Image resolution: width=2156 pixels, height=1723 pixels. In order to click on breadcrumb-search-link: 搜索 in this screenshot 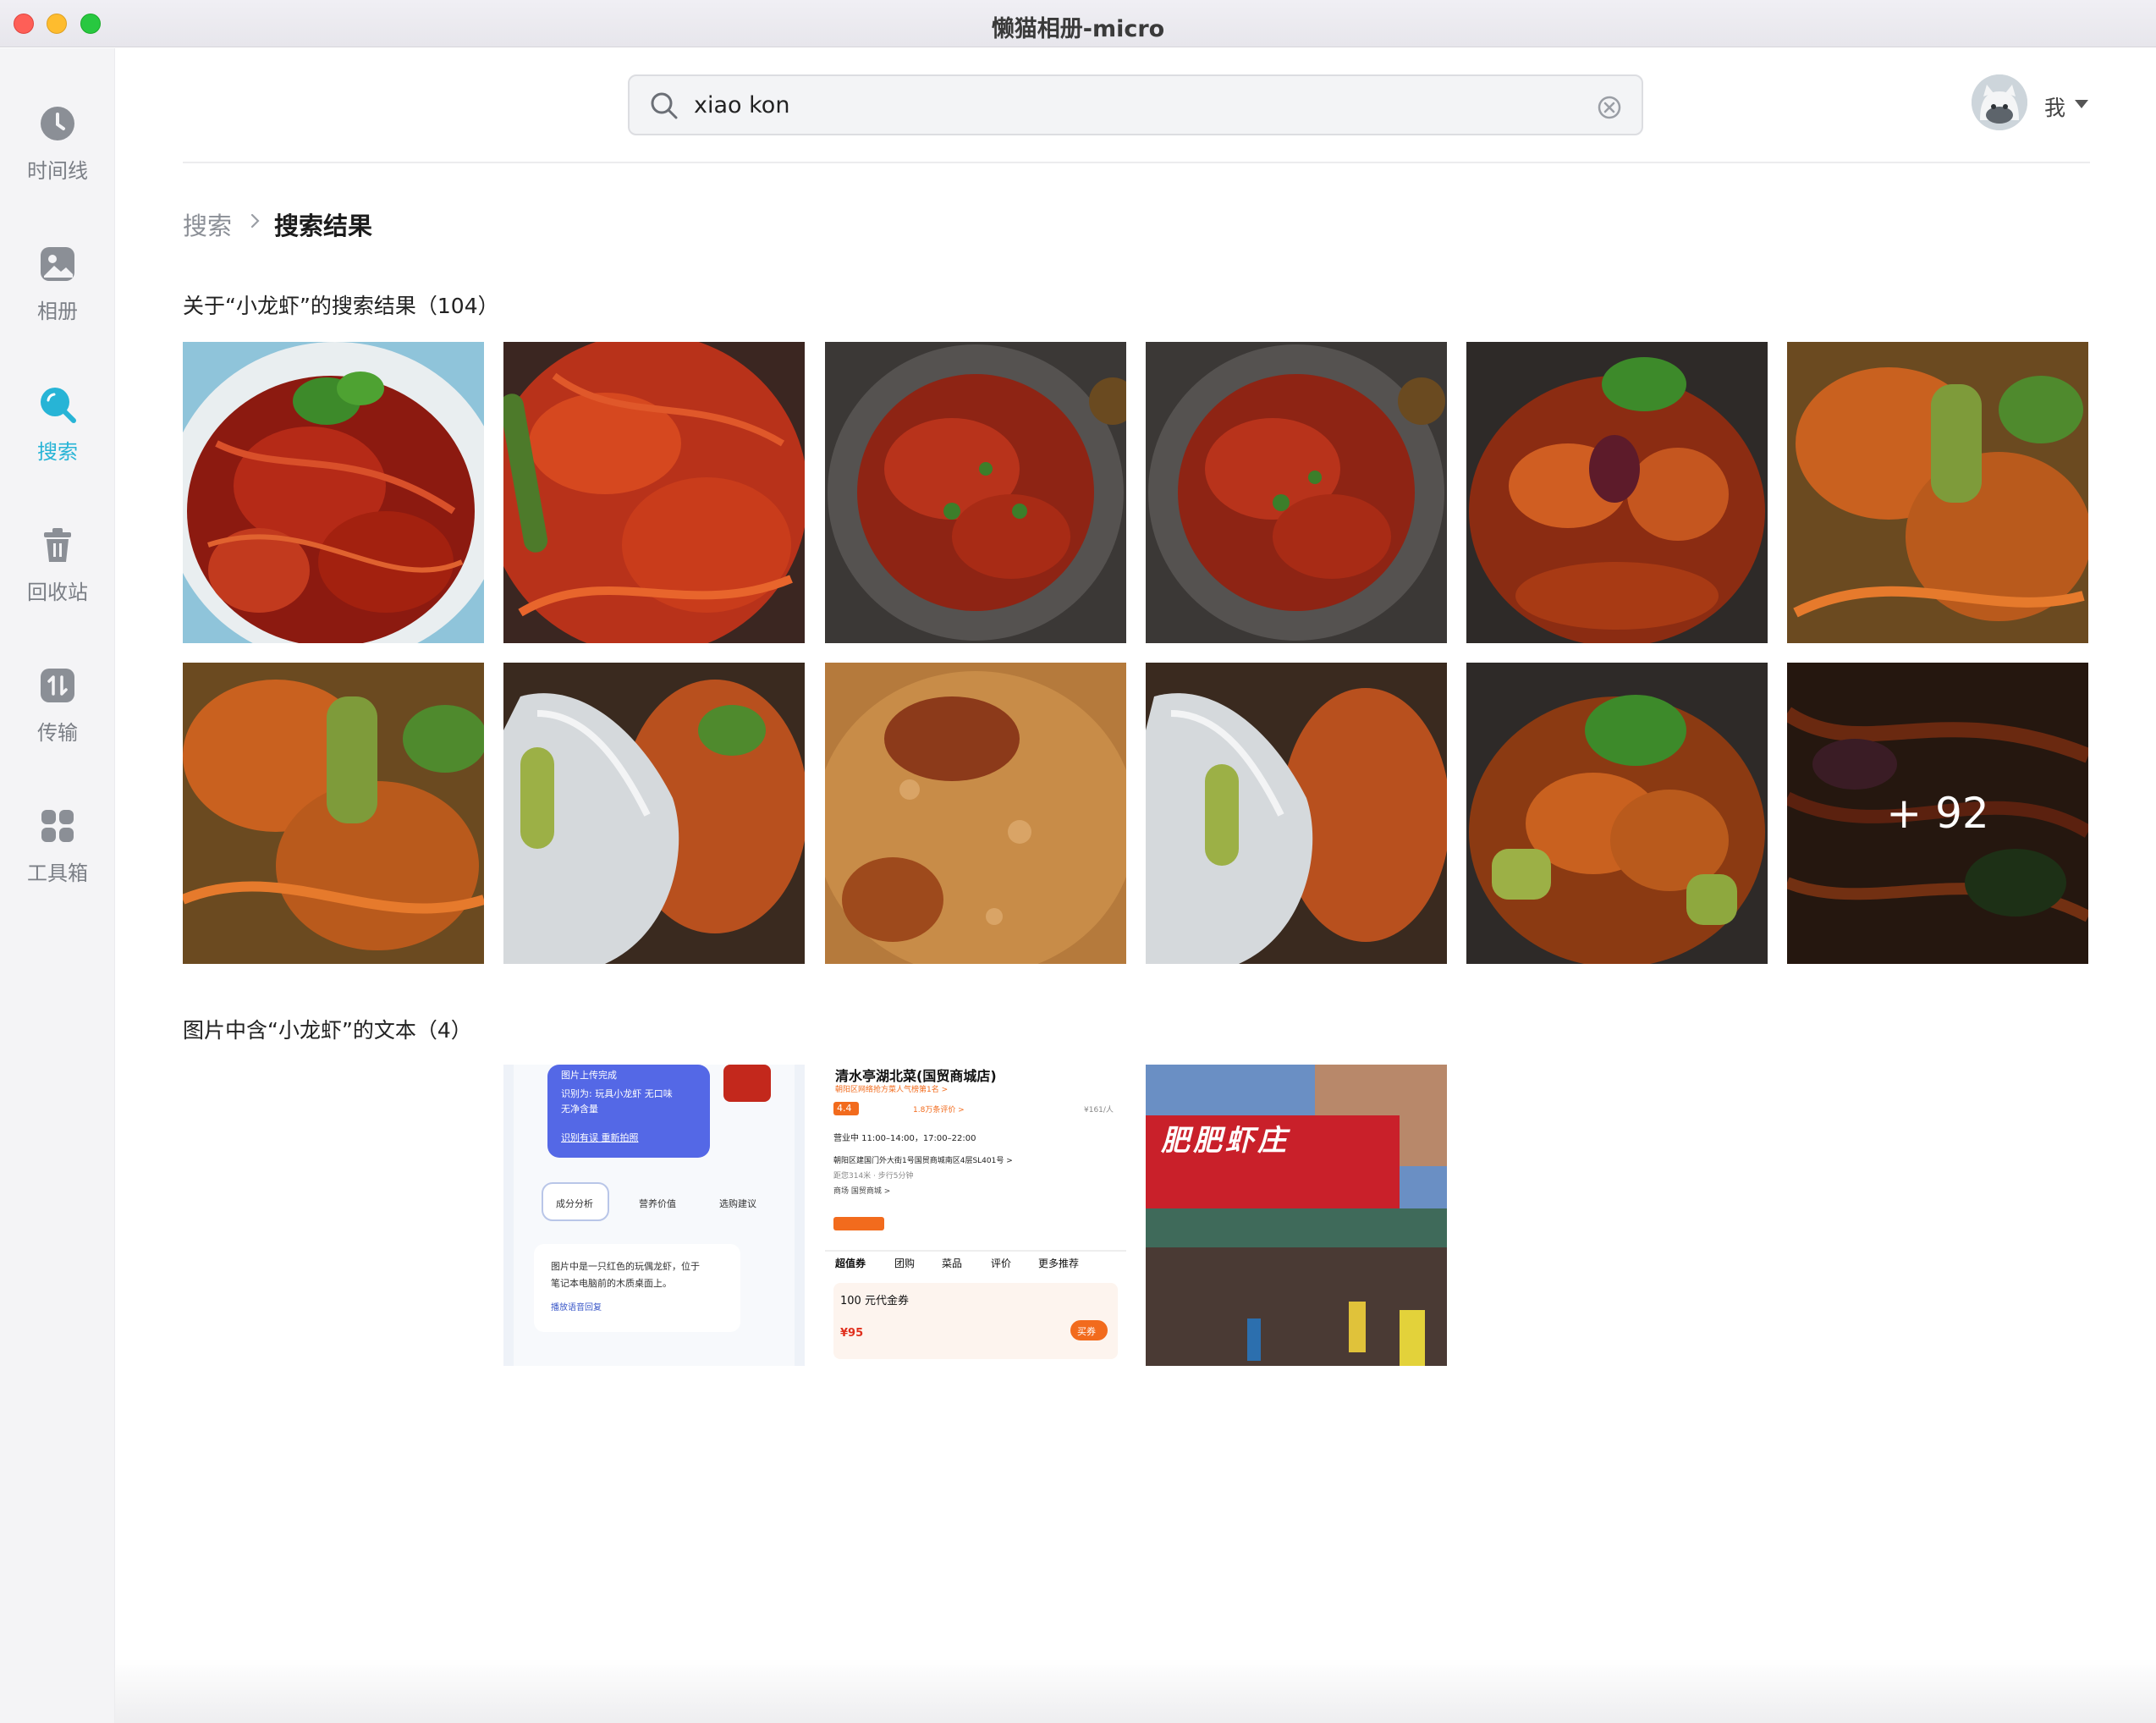, I will do `click(208, 224)`.